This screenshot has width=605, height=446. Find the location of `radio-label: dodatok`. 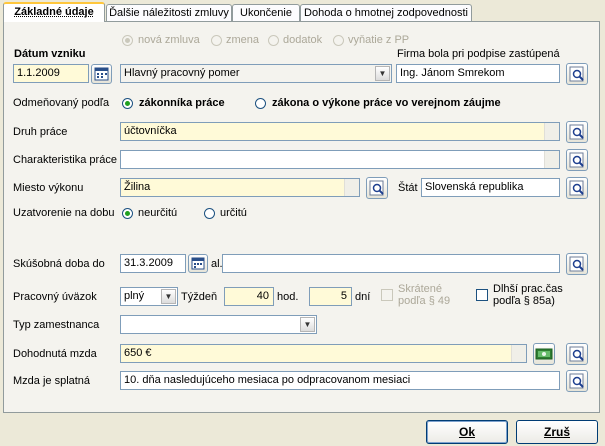

radio-label: dodatok is located at coordinates (303, 40).